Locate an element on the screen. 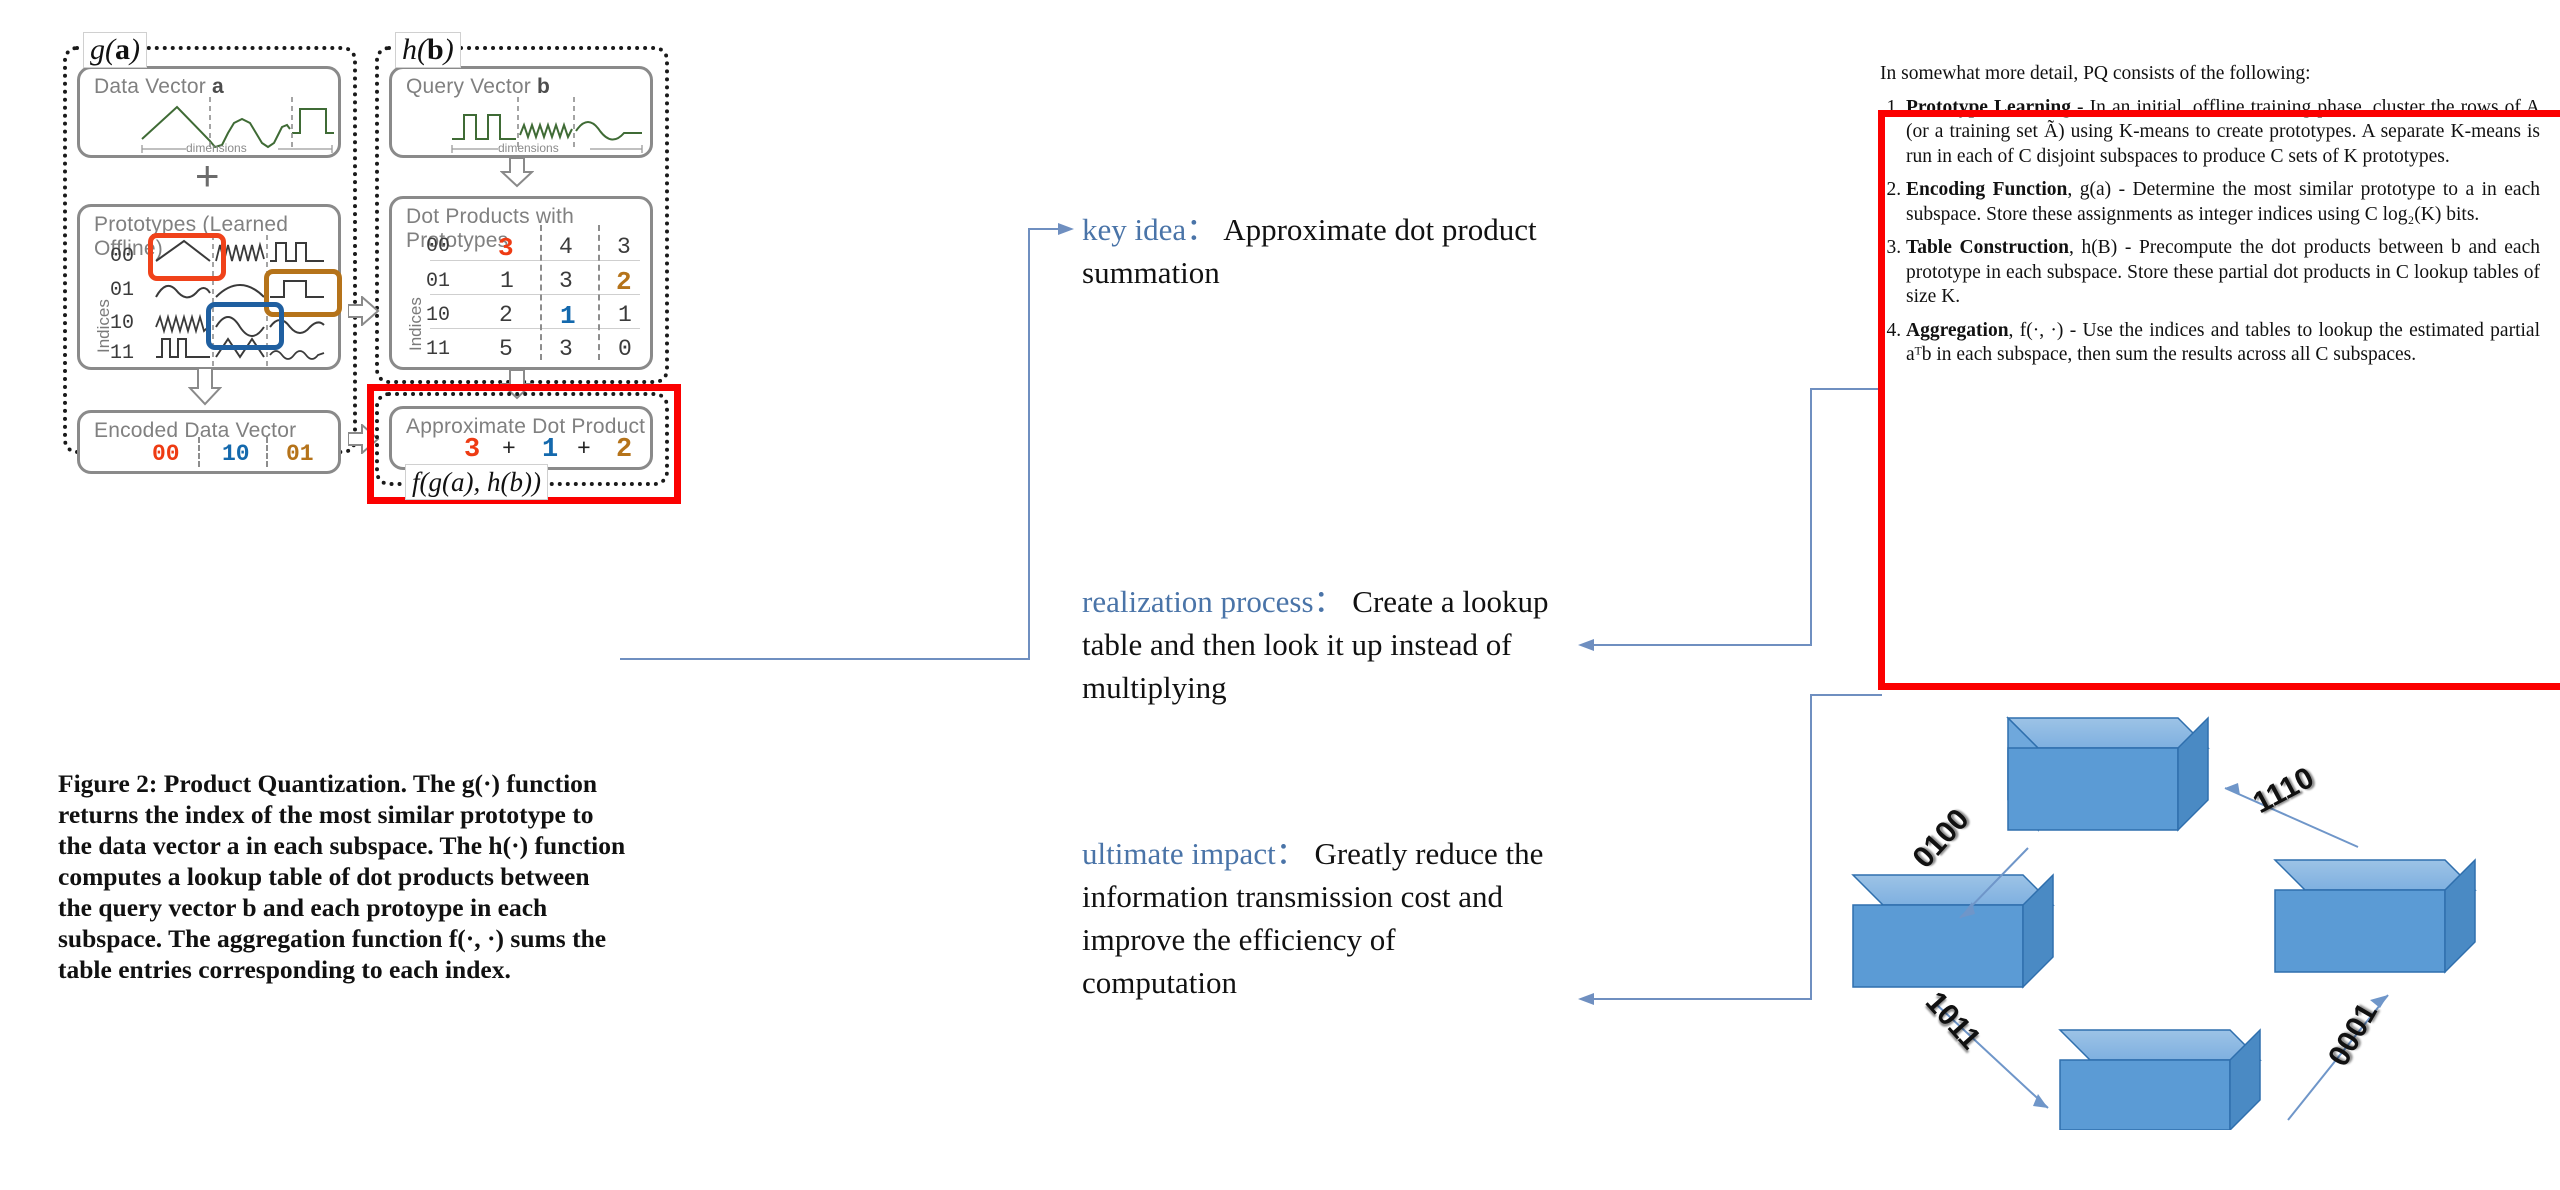 The height and width of the screenshot is (1190, 2560). prototype-index-01: 01 is located at coordinates (122, 290).